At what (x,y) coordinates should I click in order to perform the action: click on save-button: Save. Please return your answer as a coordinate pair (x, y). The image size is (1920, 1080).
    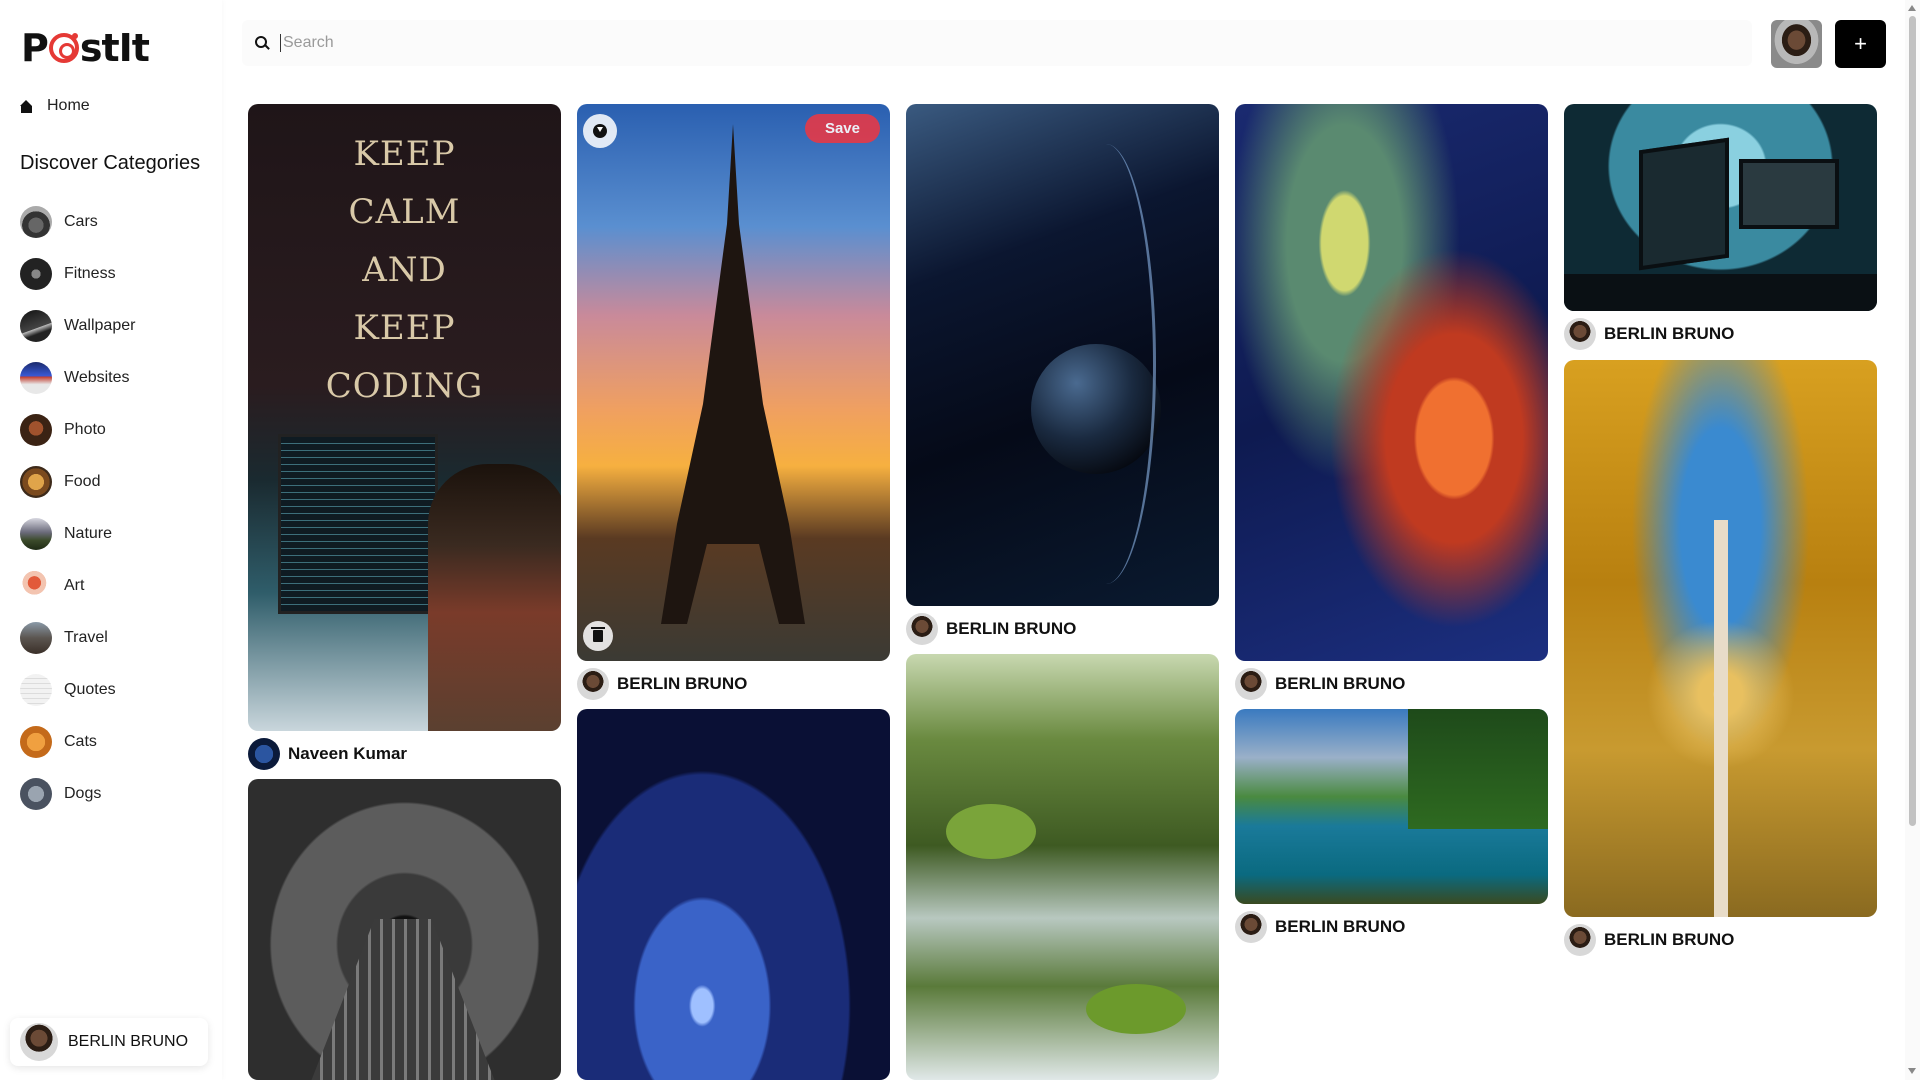
    Looking at the image, I should click on (842, 128).